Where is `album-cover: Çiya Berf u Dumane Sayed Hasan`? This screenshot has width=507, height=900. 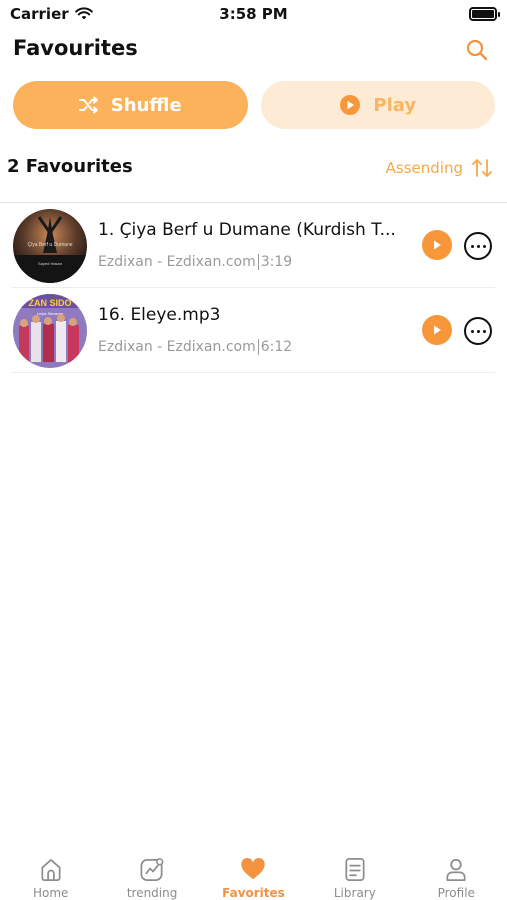
album-cover: Çiya Berf u Dumane Sayed Hasan is located at coordinates (50, 246).